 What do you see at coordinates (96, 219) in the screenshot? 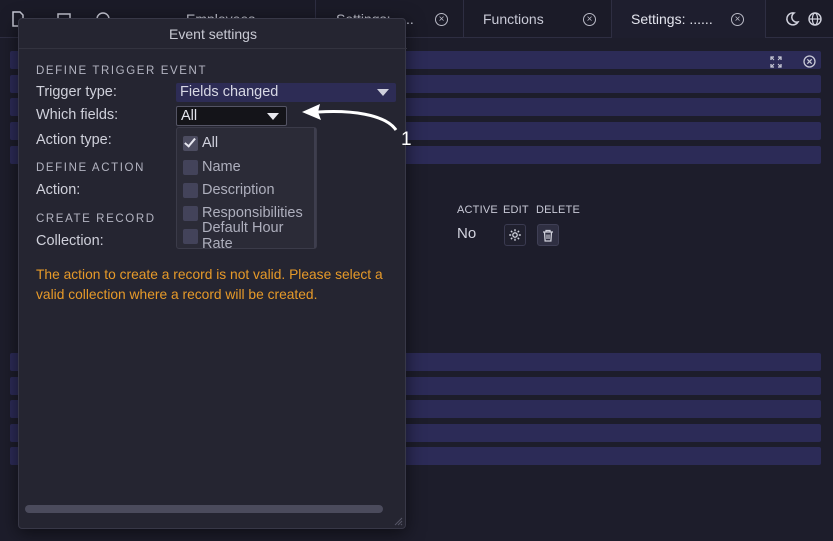
I see `section-record-heading: CREATE RECORD` at bounding box center [96, 219].